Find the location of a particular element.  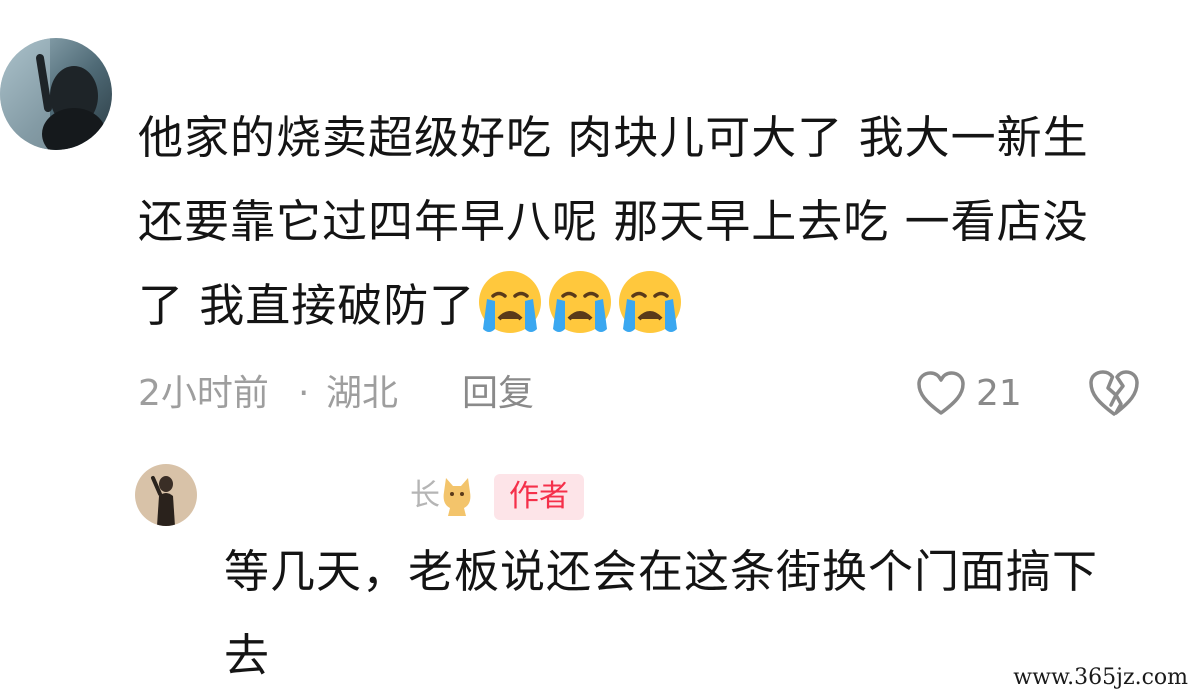

watermark: www.365jz.com is located at coordinates (1100, 677).